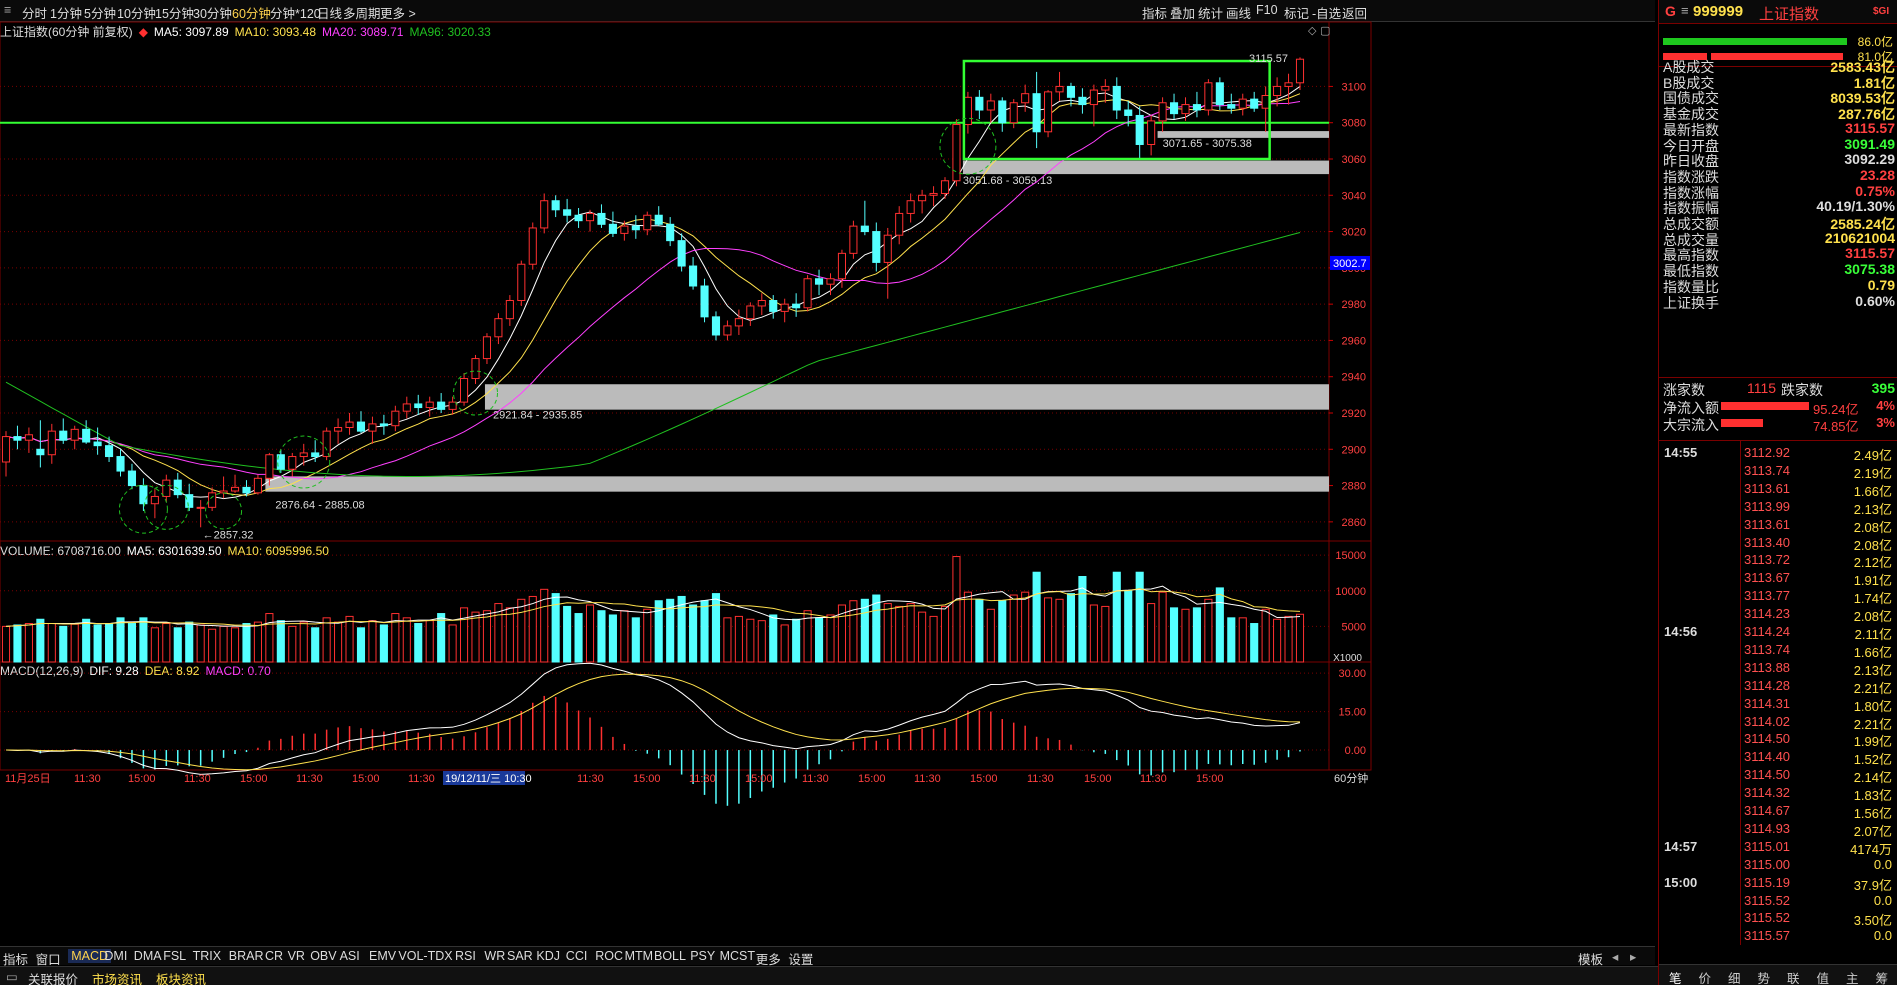  I want to click on tick-price: 3113.77, so click(1767, 596).